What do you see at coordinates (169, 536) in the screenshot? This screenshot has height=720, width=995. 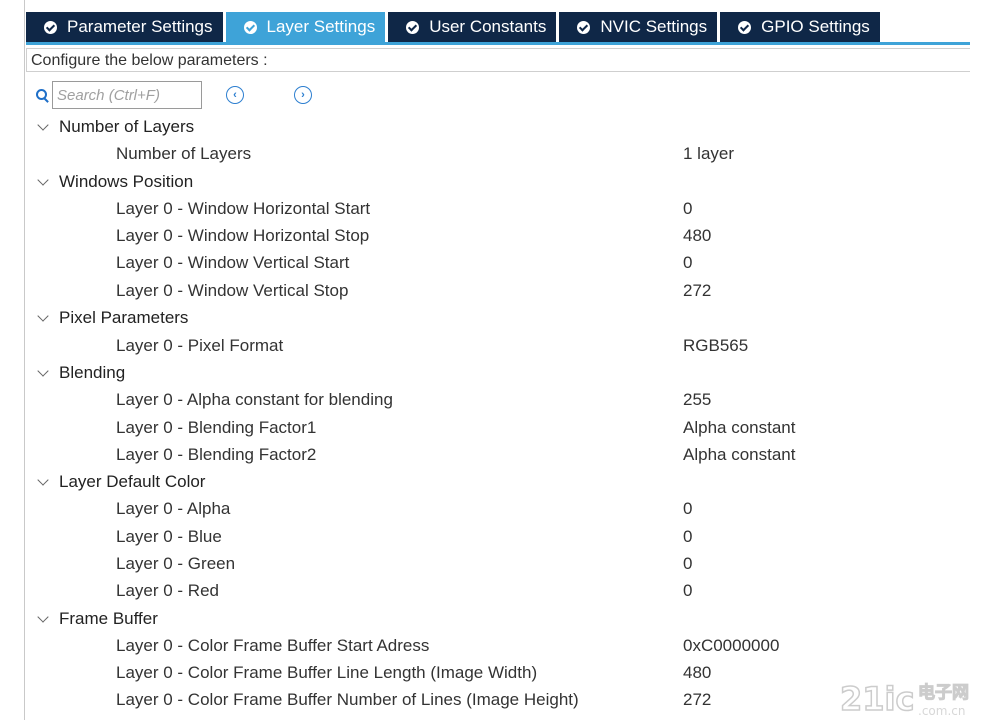 I see `param-name: Layer 0 - Blue` at bounding box center [169, 536].